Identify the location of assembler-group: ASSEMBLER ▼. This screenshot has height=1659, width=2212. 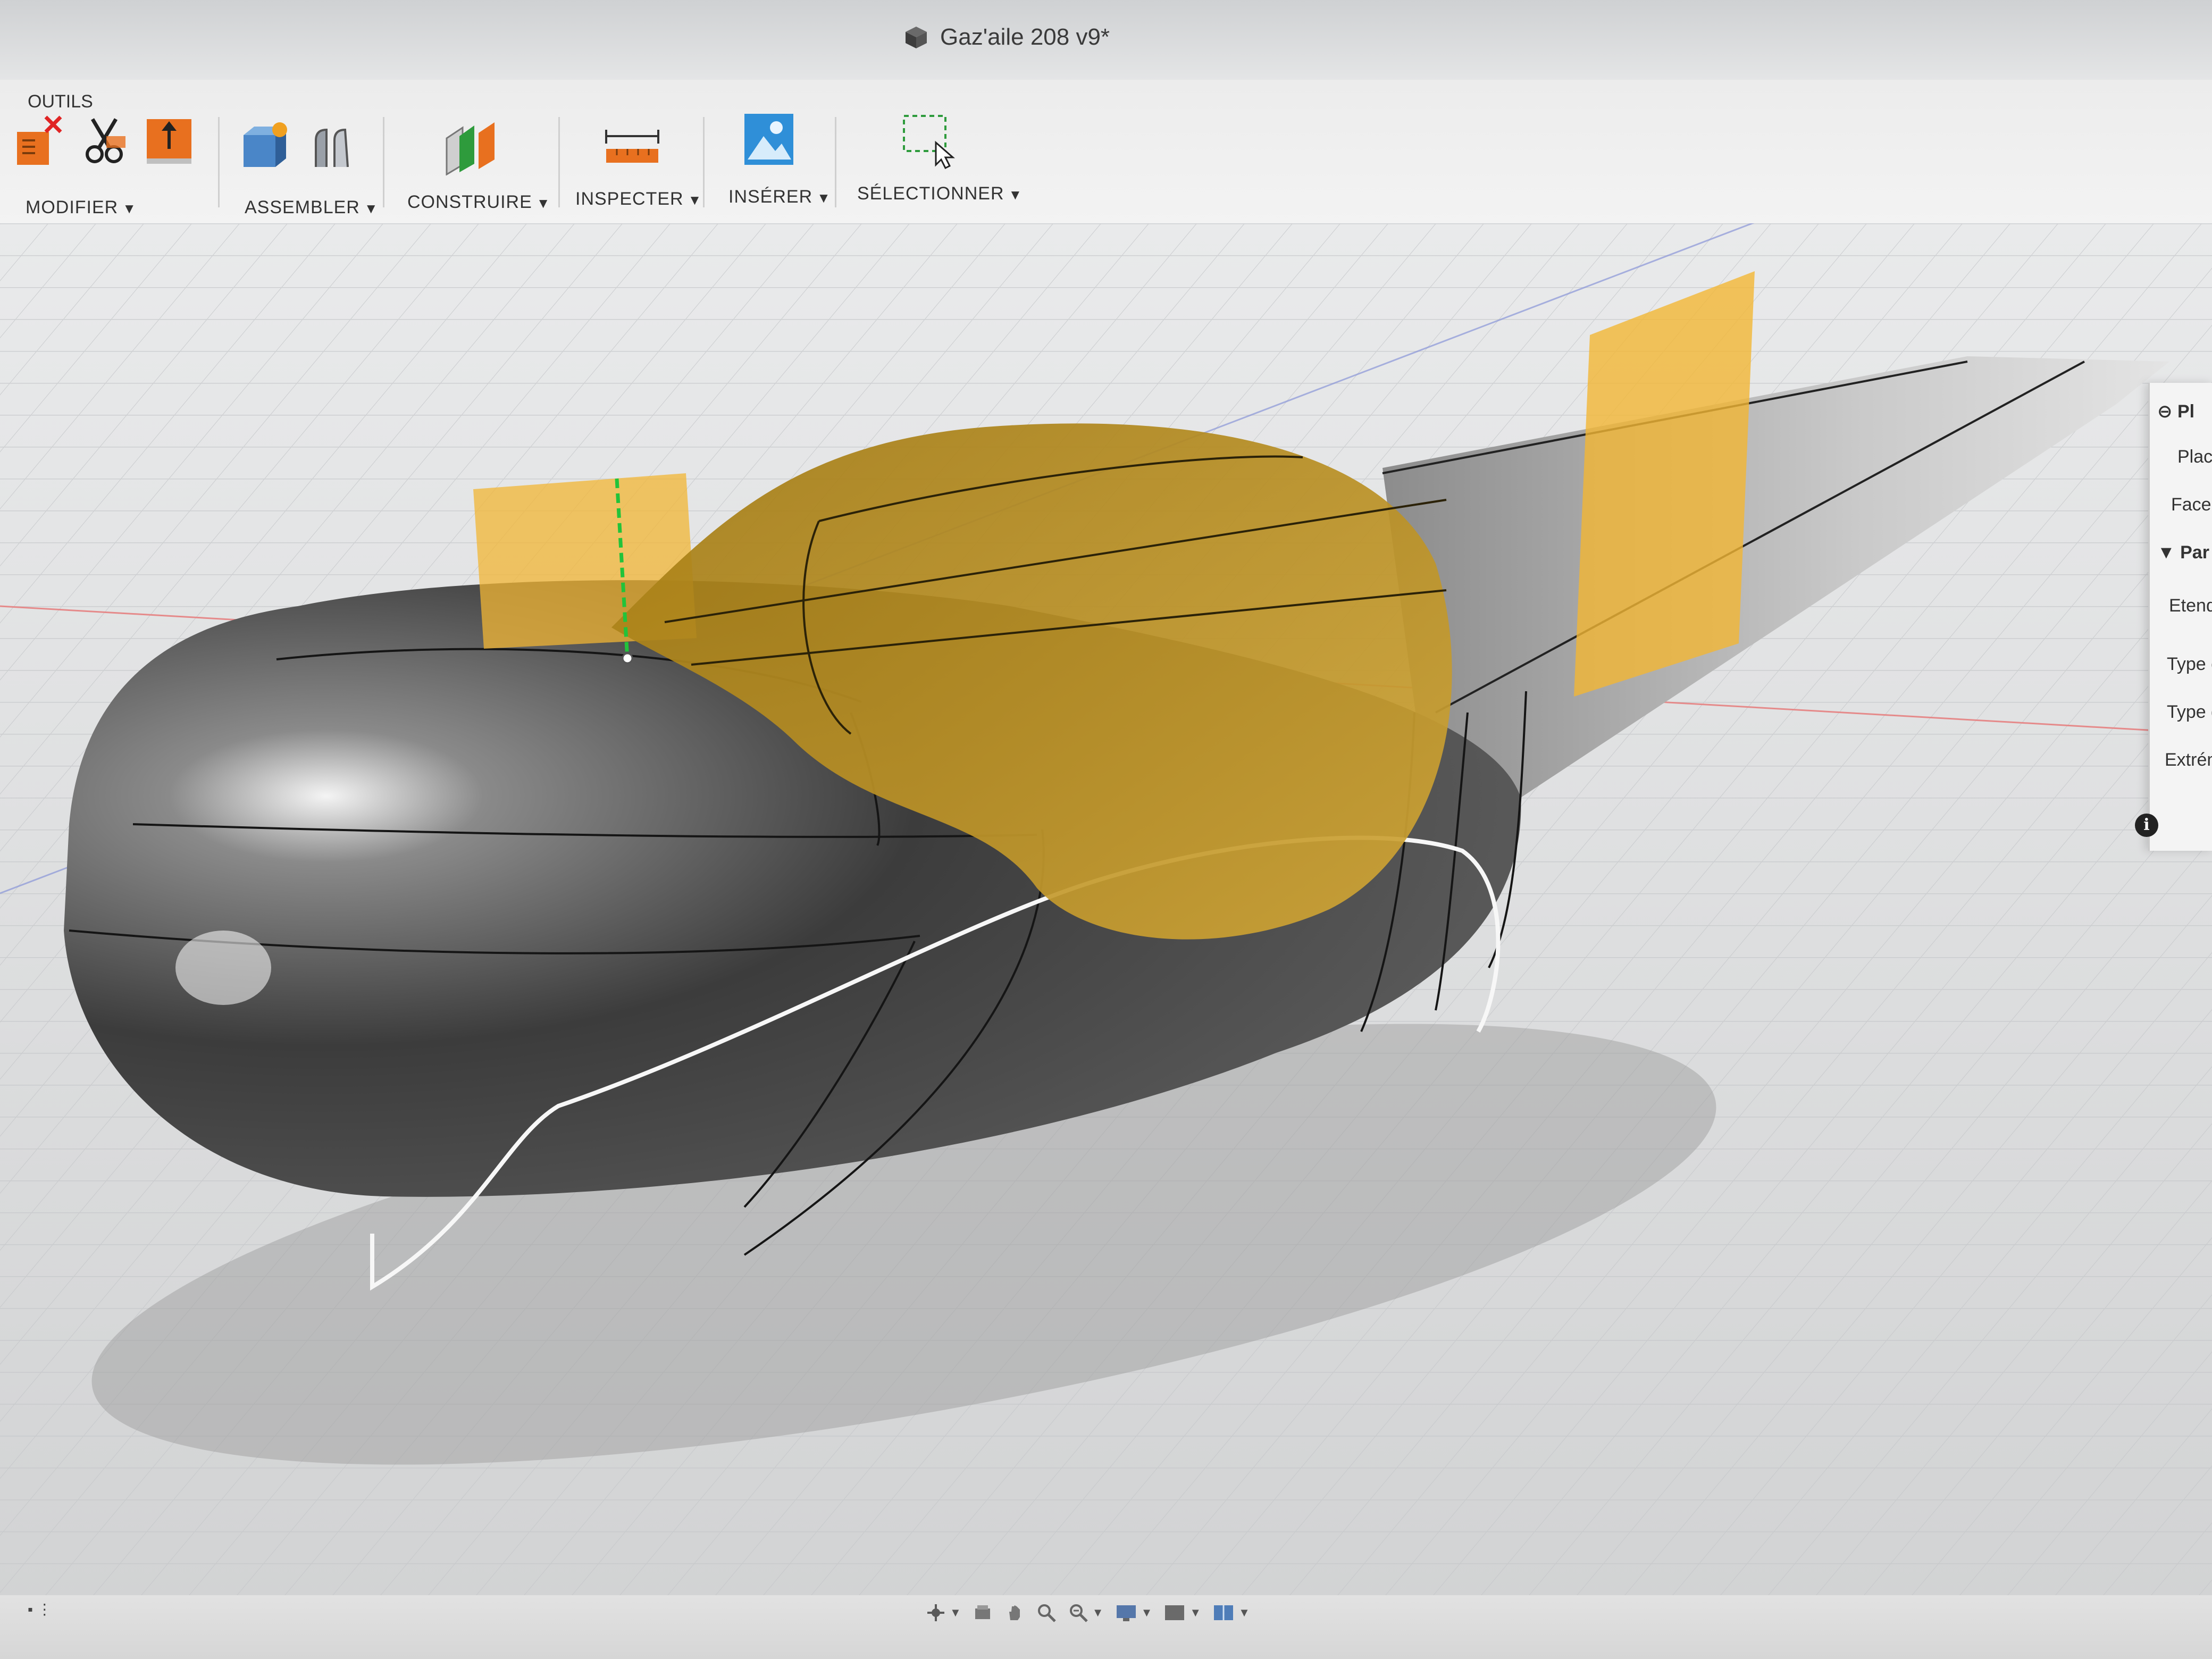
(313, 165).